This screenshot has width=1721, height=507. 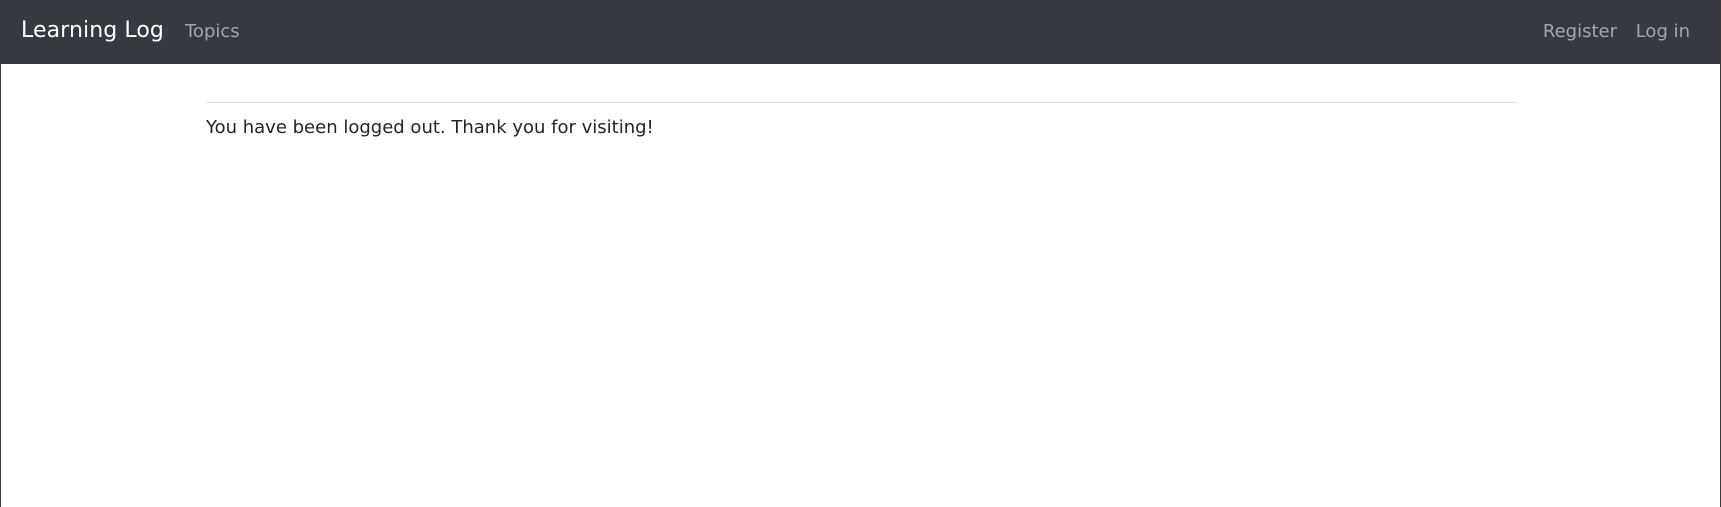 I want to click on nav-topics-link: Topics, so click(x=212, y=32).